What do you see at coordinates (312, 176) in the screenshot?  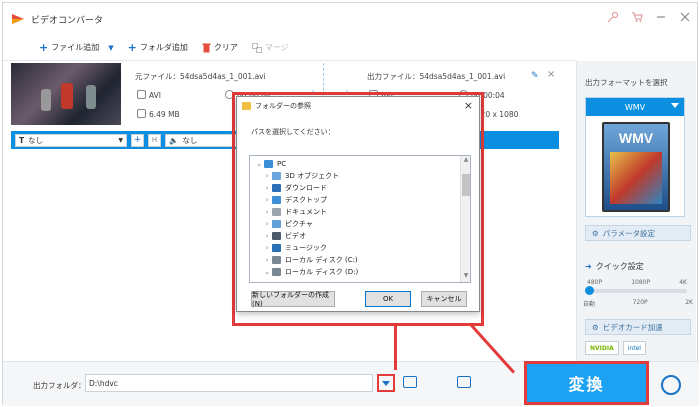 I see `tree-item-label: 3D オブジェクト` at bounding box center [312, 176].